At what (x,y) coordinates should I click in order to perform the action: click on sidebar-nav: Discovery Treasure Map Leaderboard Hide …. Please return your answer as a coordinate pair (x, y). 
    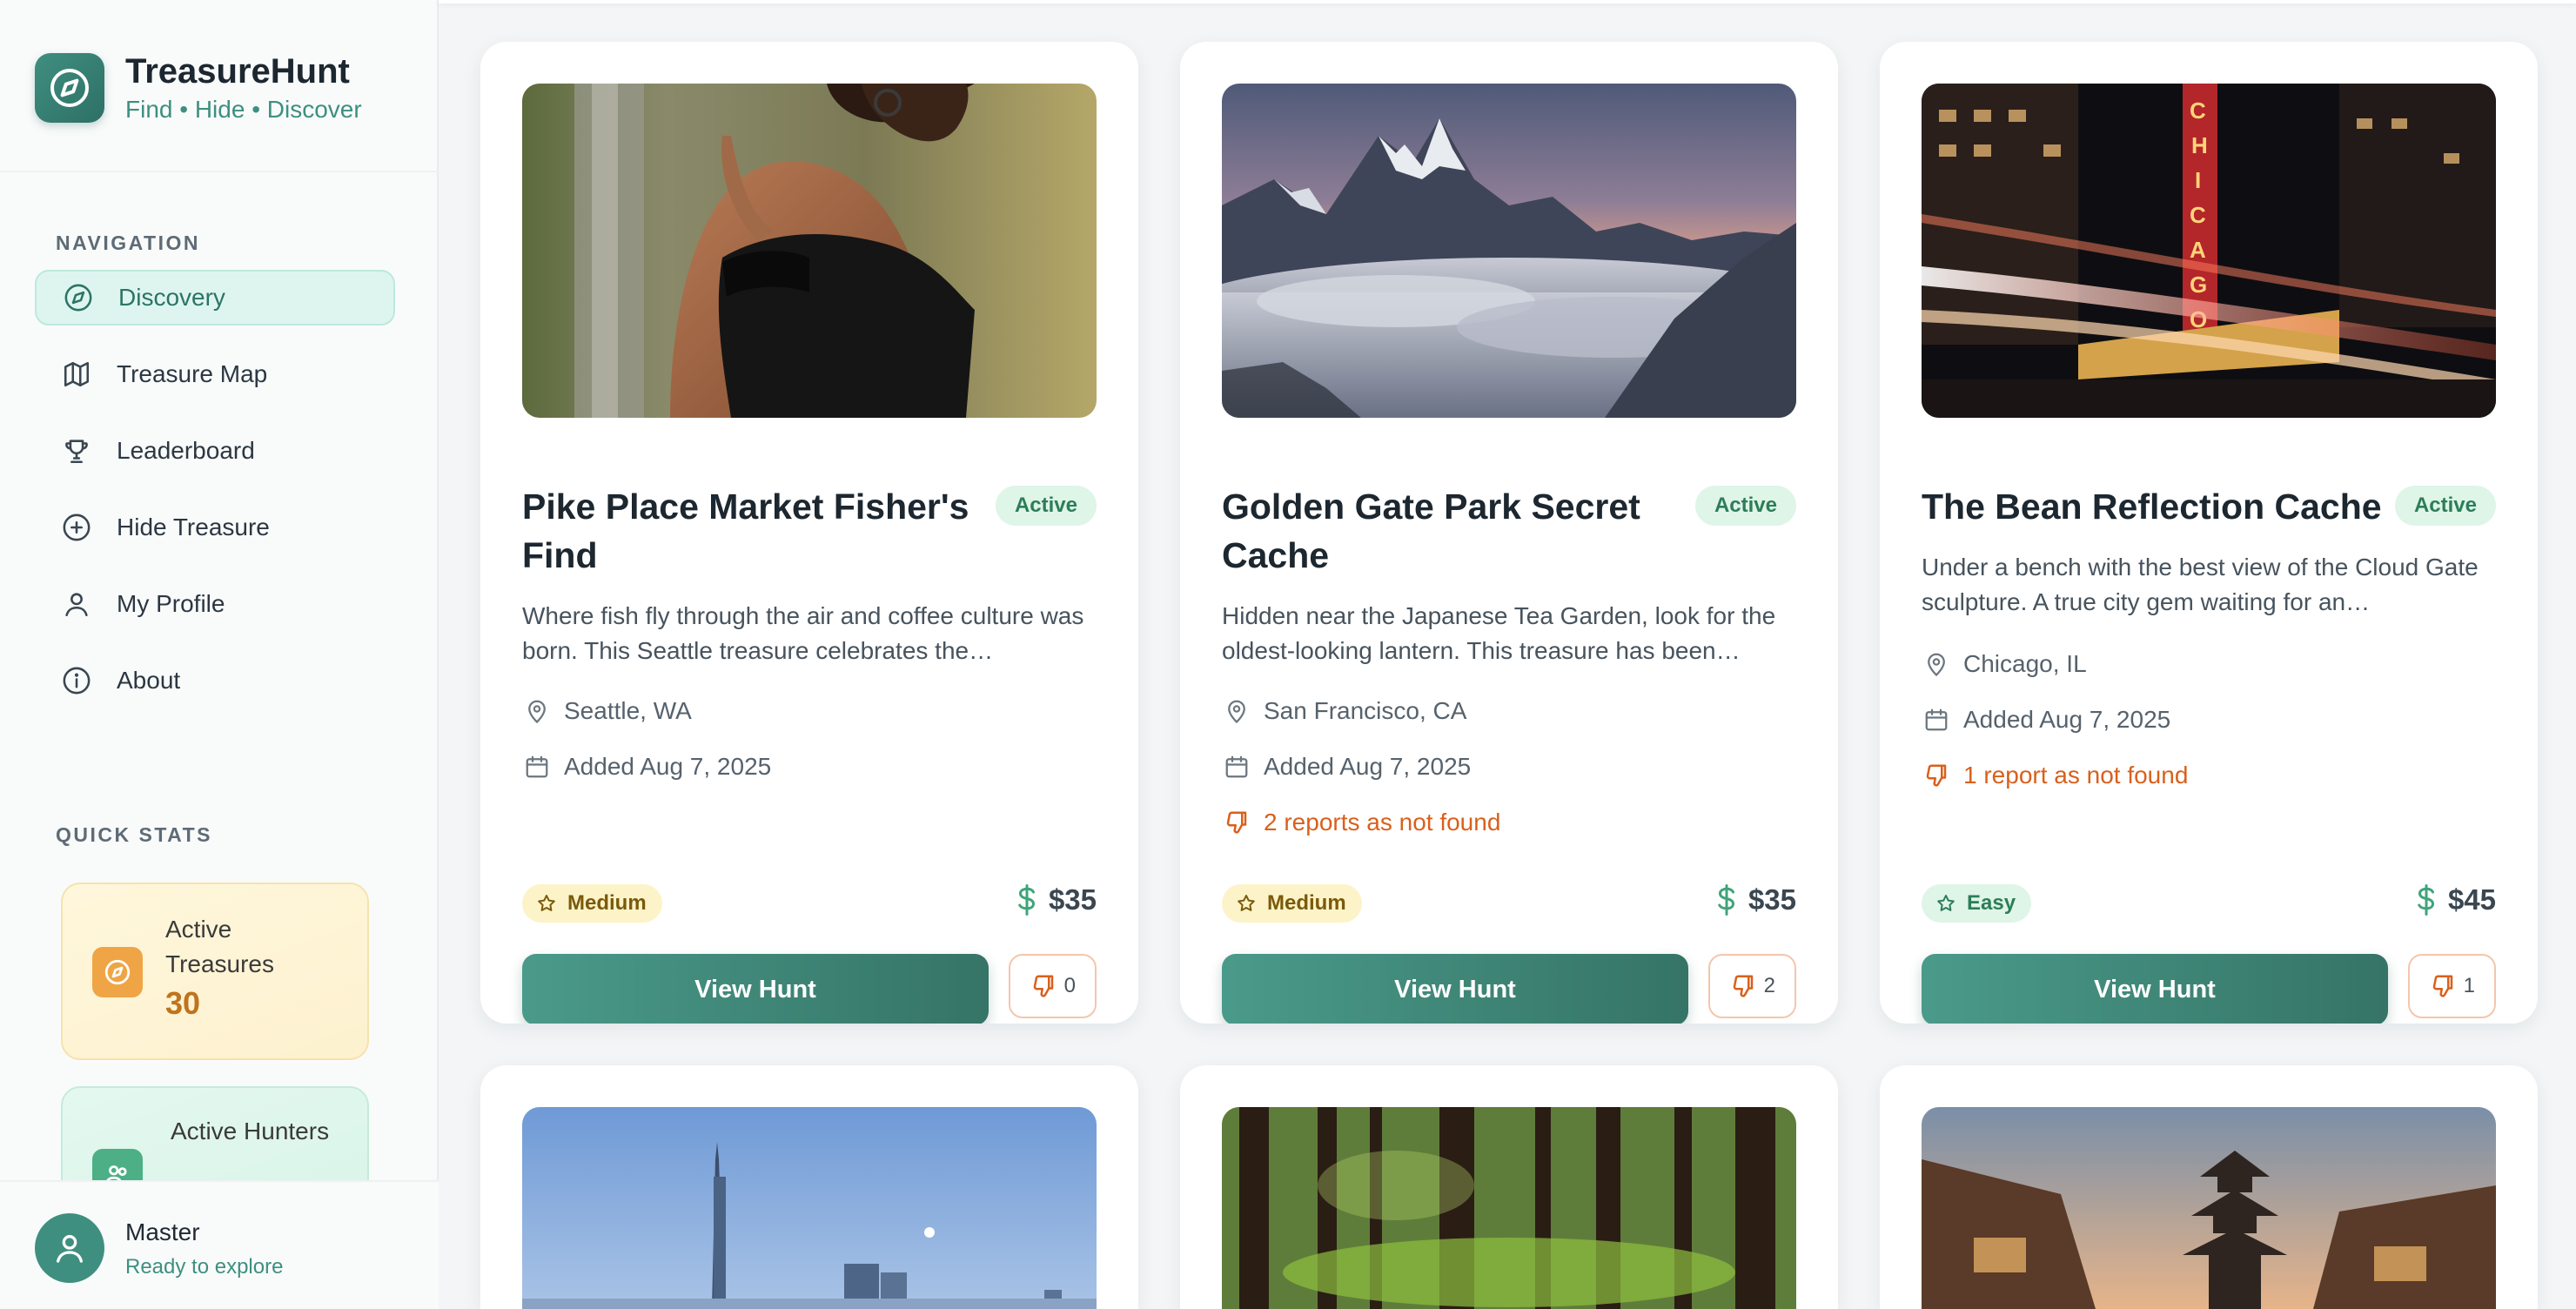
    Looking at the image, I should click on (215, 499).